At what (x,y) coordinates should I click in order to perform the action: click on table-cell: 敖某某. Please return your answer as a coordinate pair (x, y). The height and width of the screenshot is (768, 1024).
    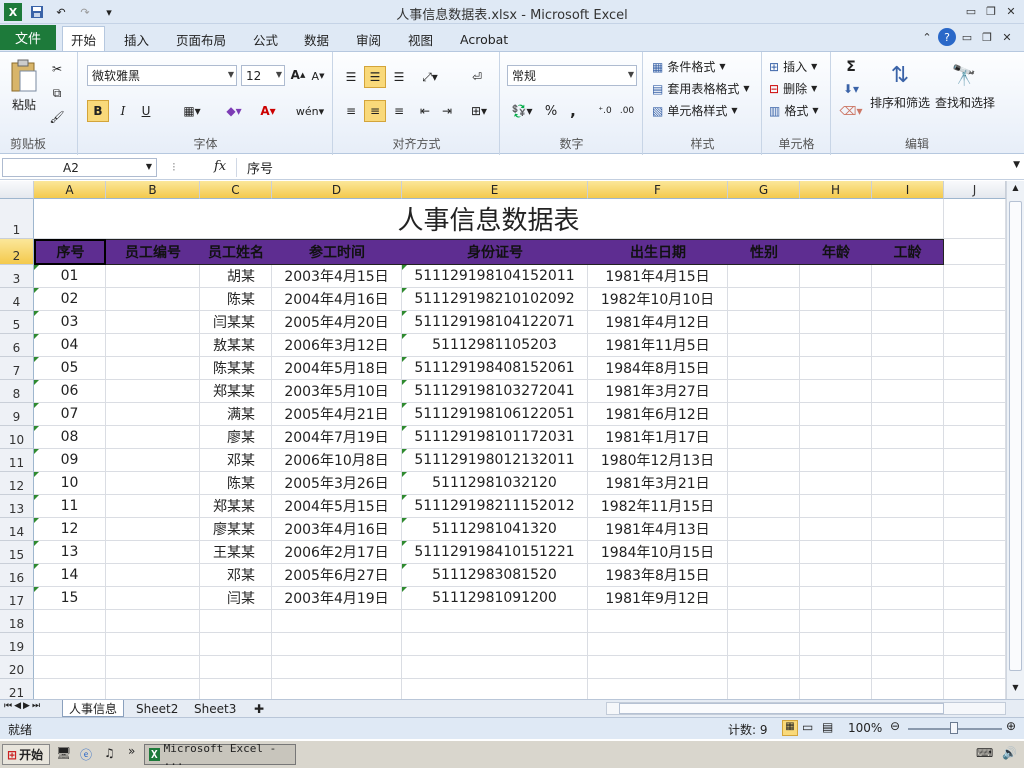
    Looking at the image, I should click on (236, 345).